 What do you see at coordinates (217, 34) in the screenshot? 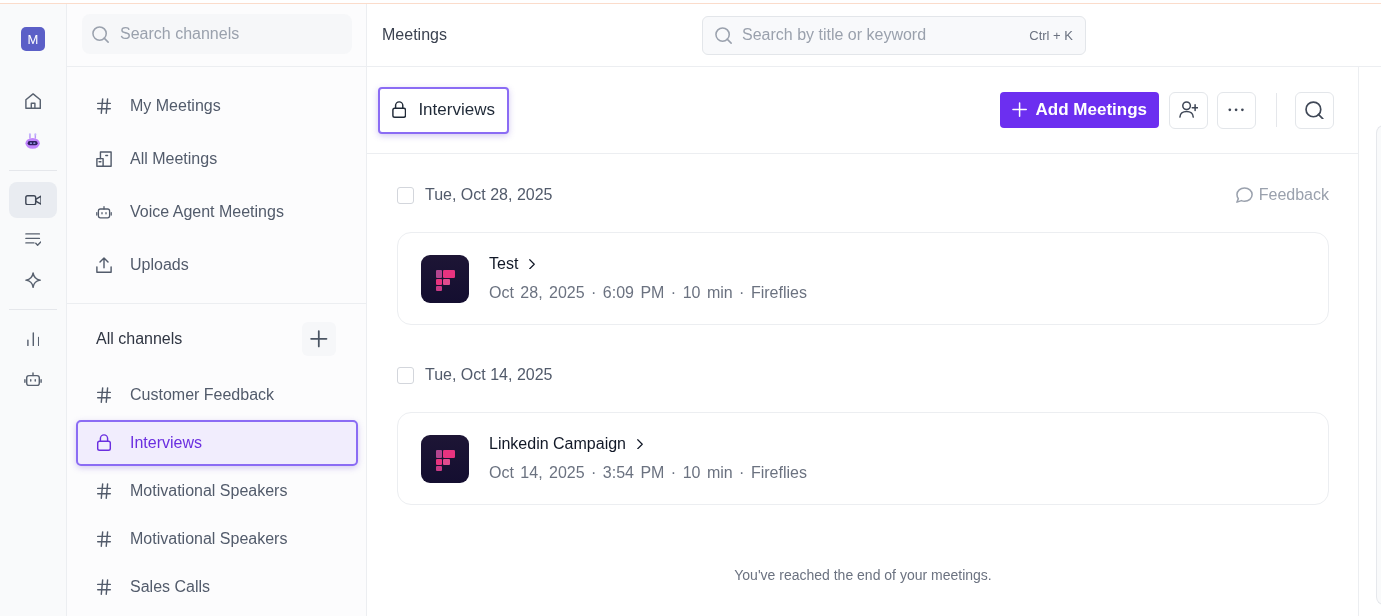
I see `channel-search-field: Search channels` at bounding box center [217, 34].